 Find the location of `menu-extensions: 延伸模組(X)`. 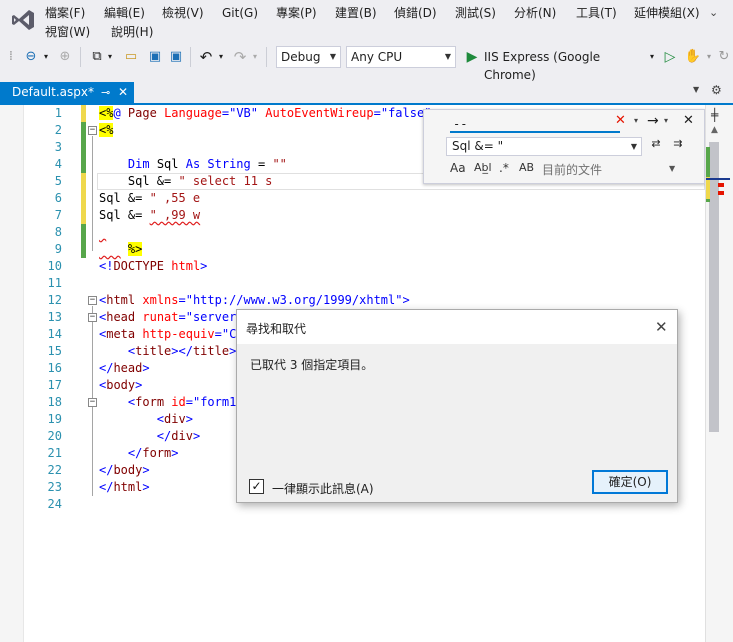

menu-extensions: 延伸模組(X) is located at coordinates (667, 13).